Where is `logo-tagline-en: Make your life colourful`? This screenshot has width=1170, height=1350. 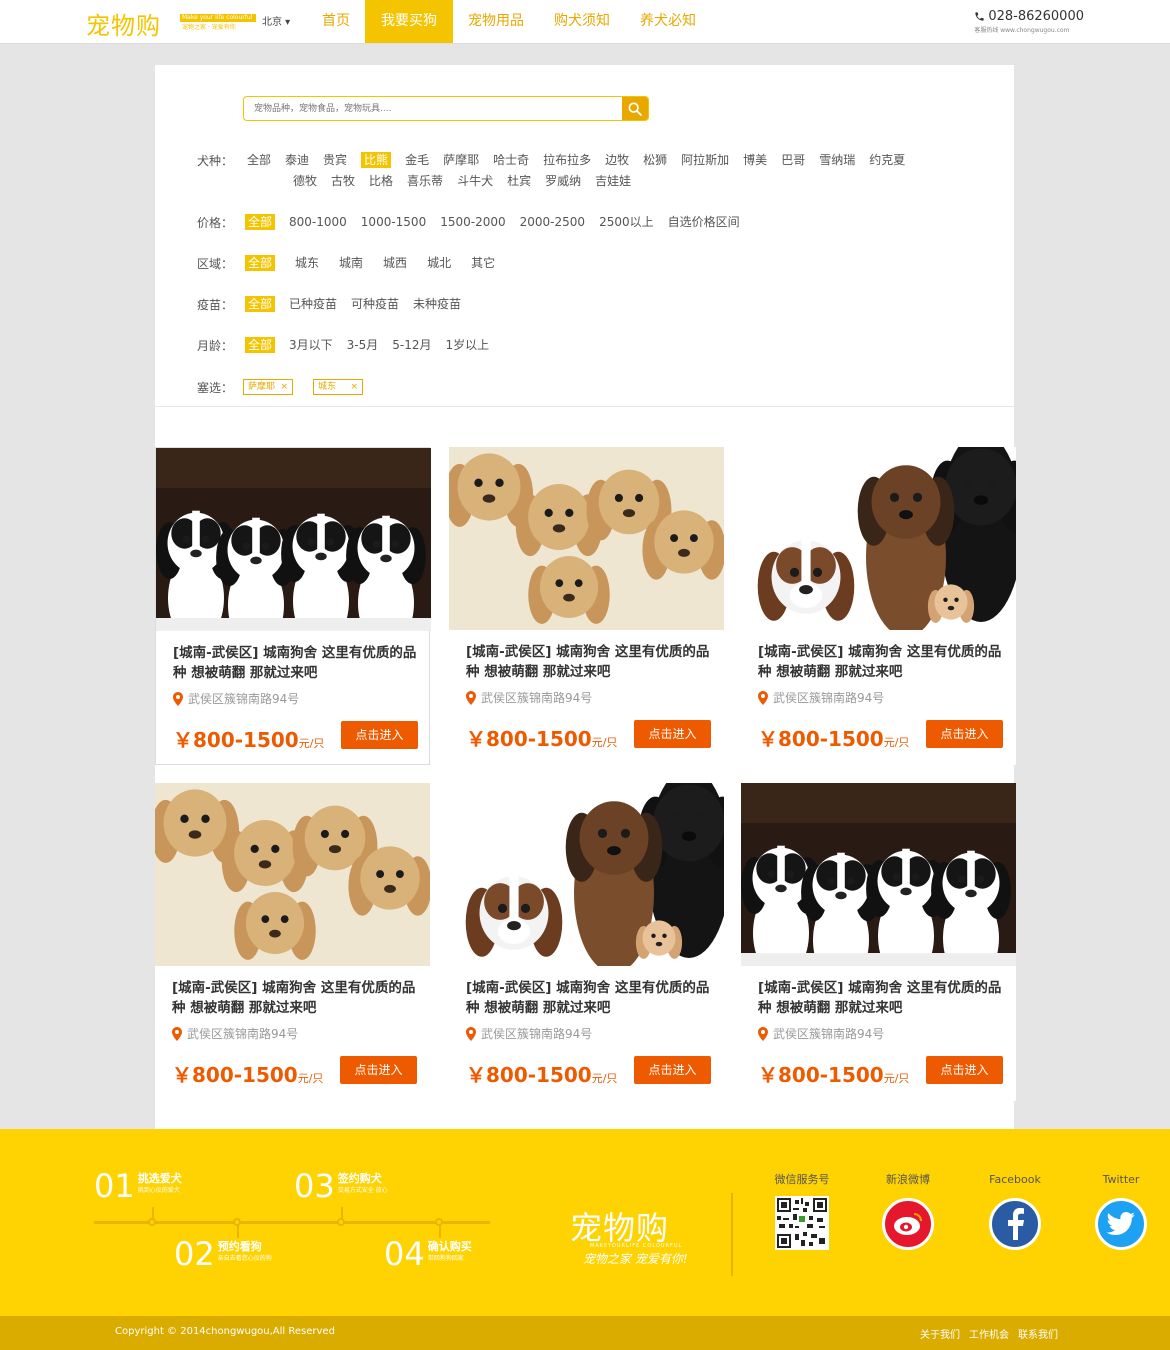 logo-tagline-en: Make your life colourful is located at coordinates (218, 18).